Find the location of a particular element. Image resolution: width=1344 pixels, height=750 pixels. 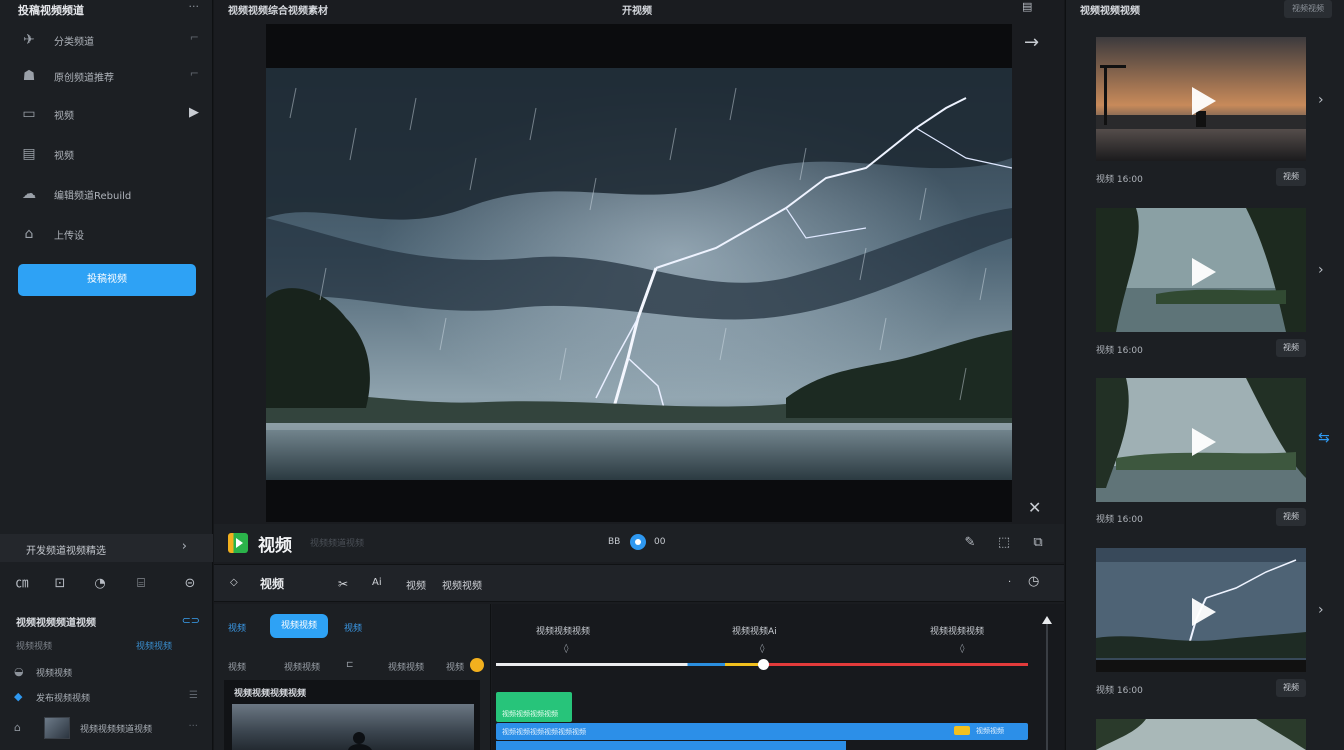

cut-icon: ✂ is located at coordinates (343, 584).